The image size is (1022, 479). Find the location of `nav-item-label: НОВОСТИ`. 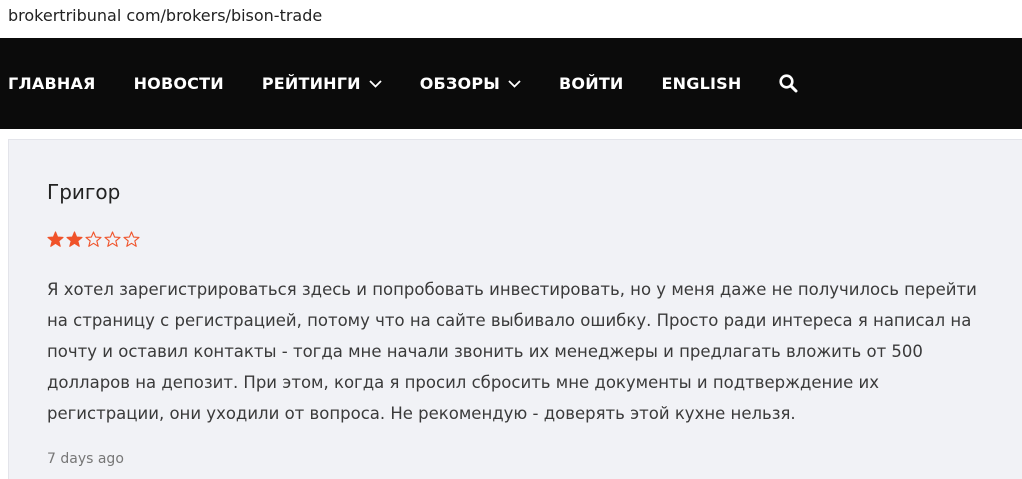

nav-item-label: НОВОСТИ is located at coordinates (178, 83).